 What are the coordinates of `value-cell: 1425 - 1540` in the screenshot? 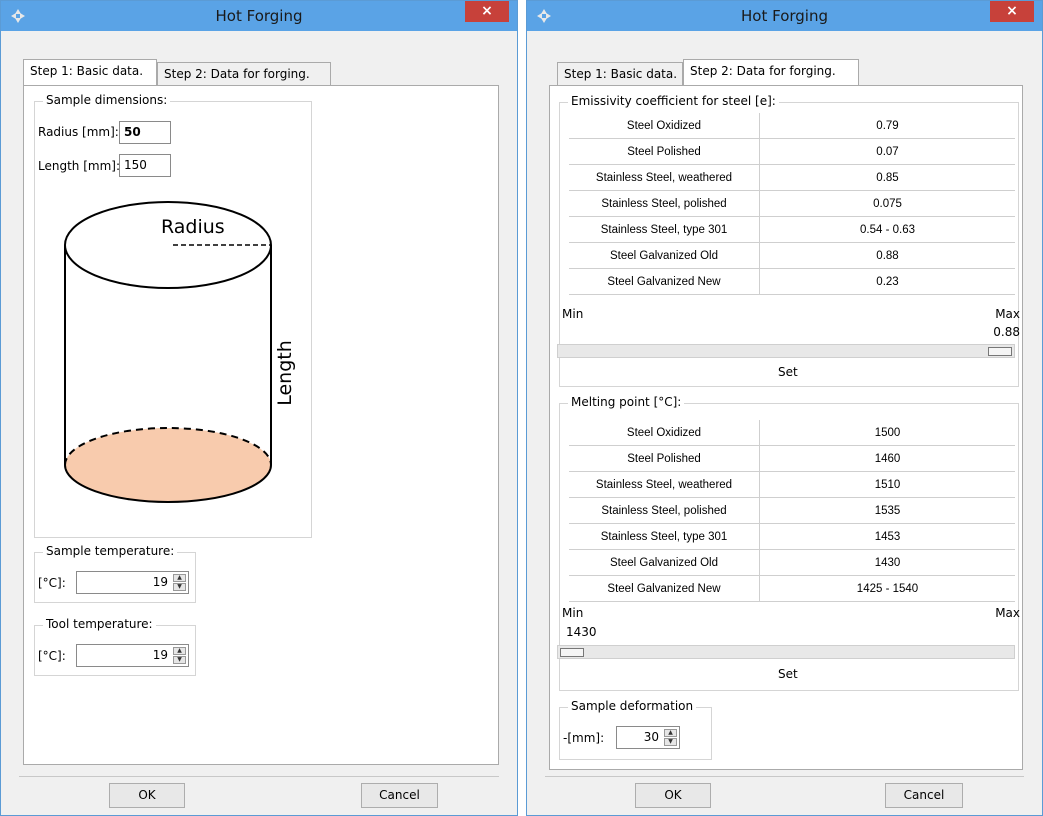 It's located at (887, 588).